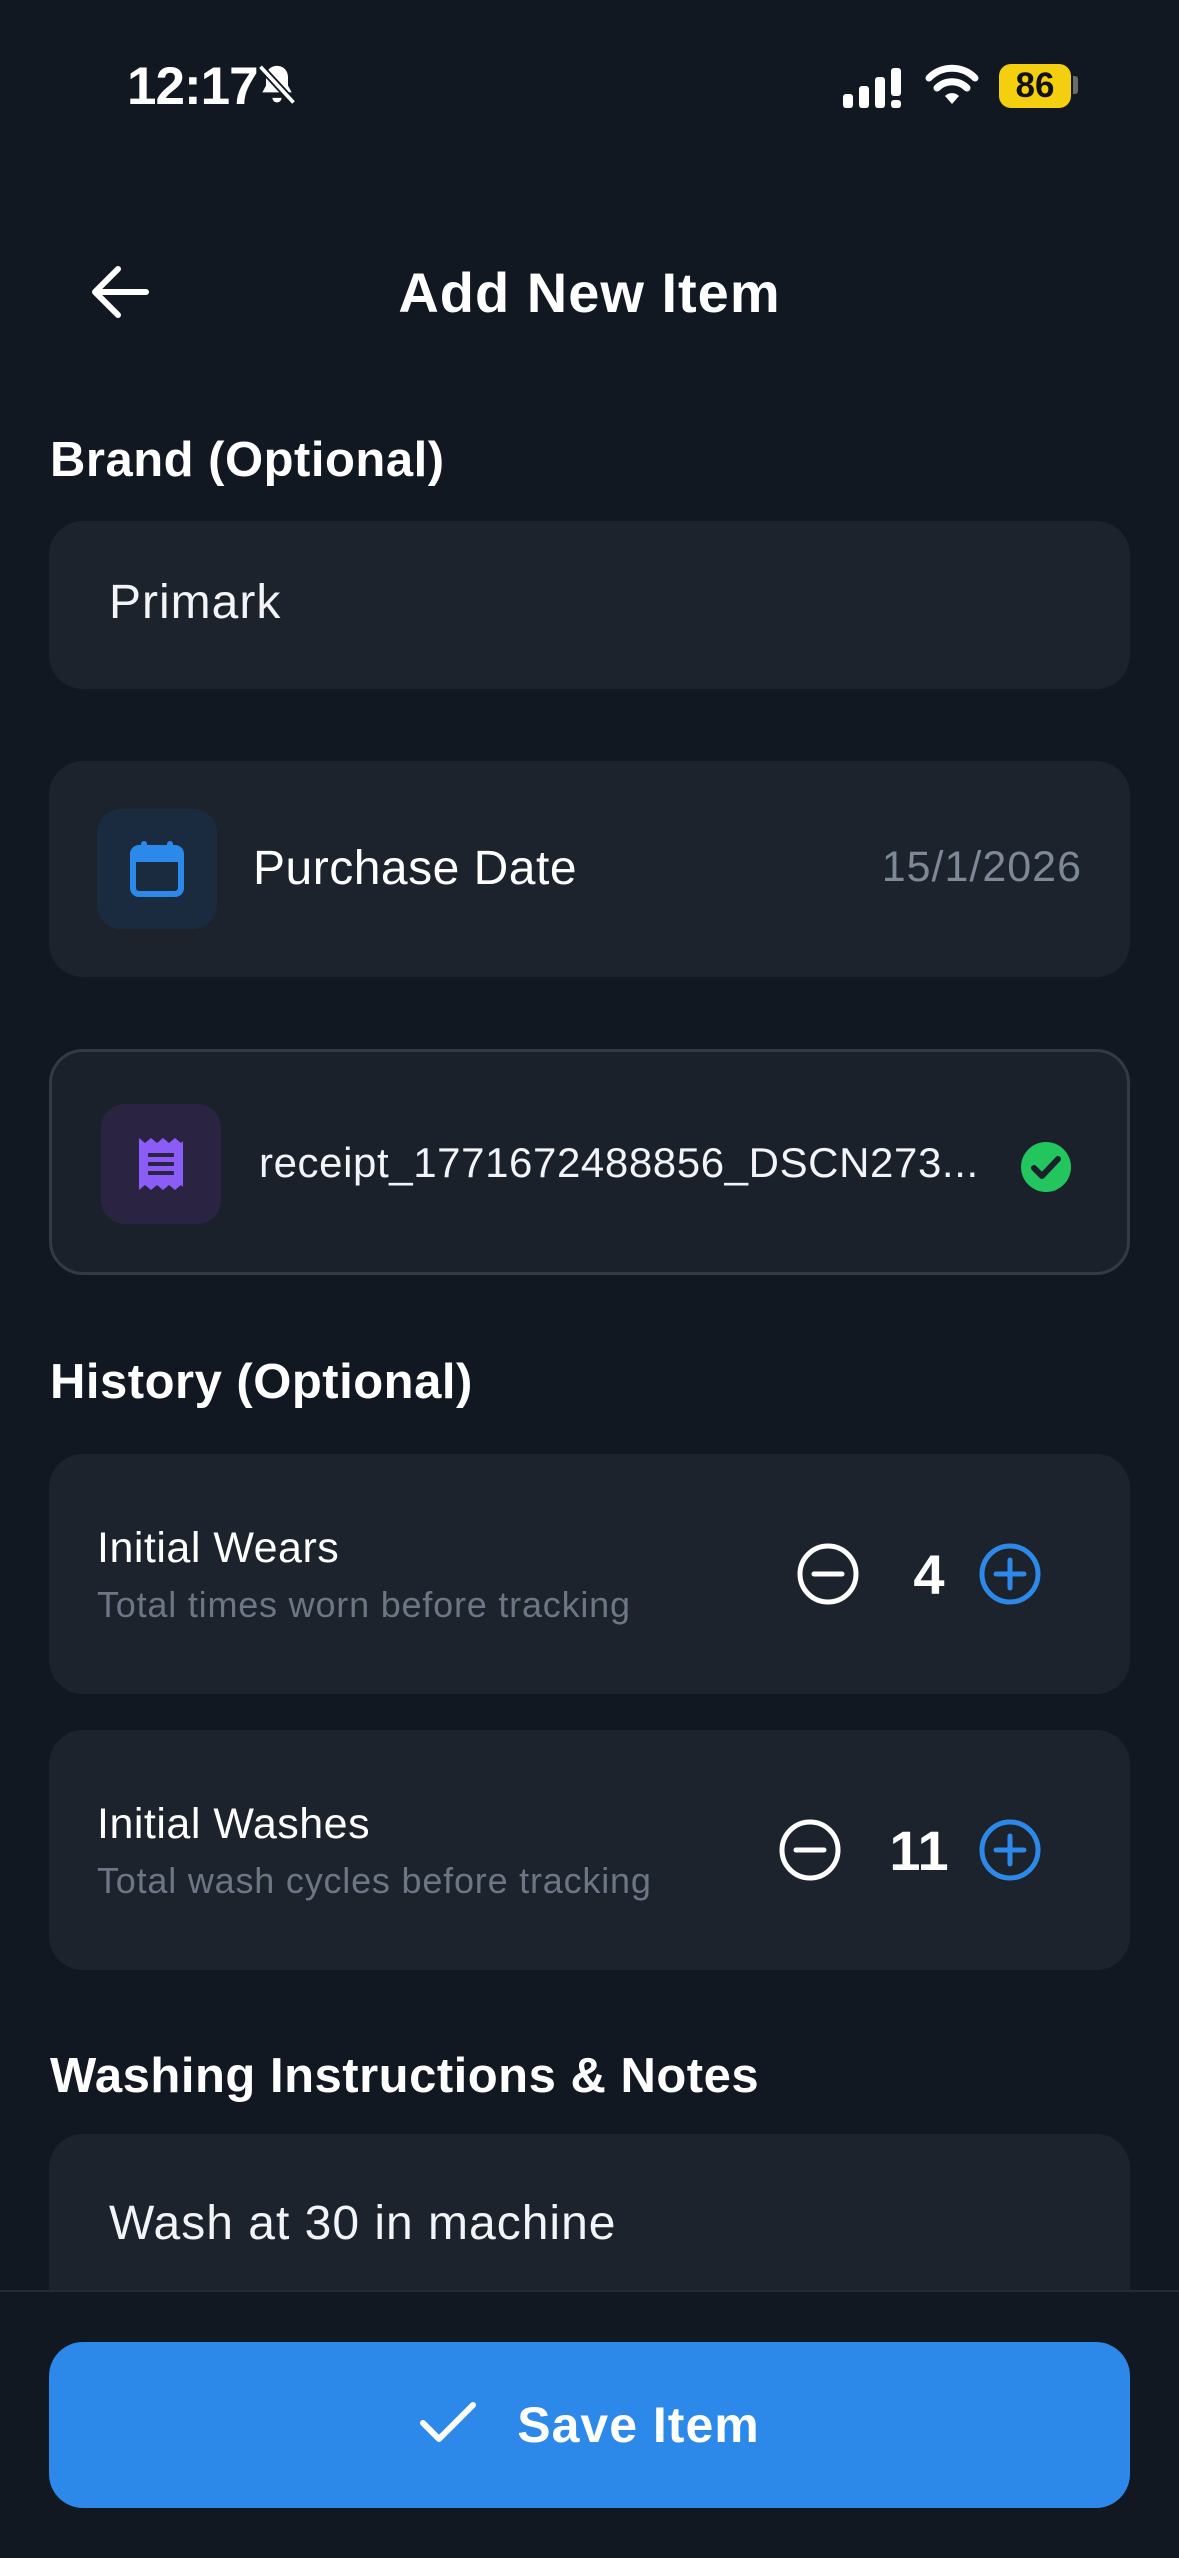 The width and height of the screenshot is (1179, 2558). I want to click on save-item-label: Save Item, so click(638, 2425).